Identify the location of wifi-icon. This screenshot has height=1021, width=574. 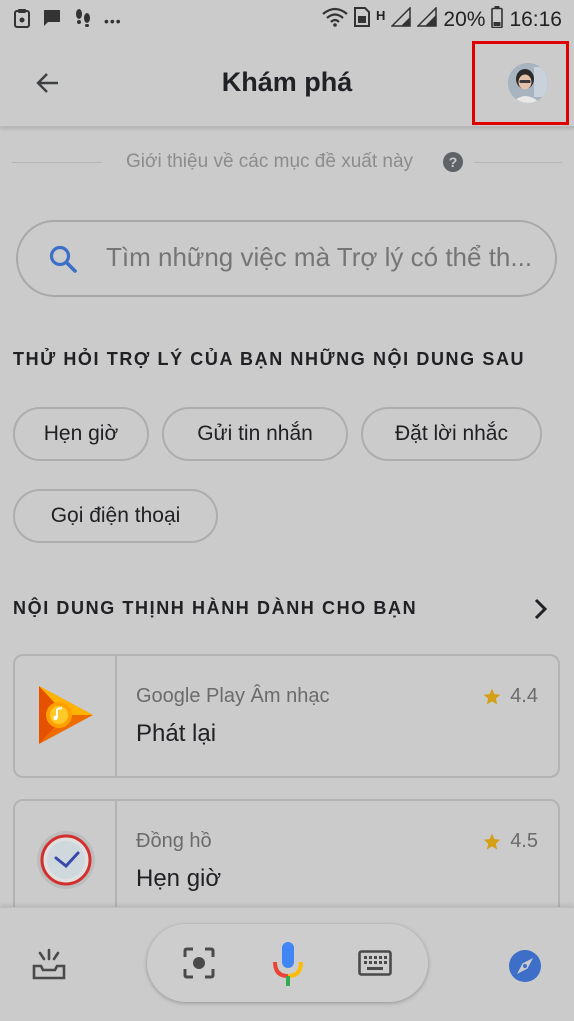
(335, 20).